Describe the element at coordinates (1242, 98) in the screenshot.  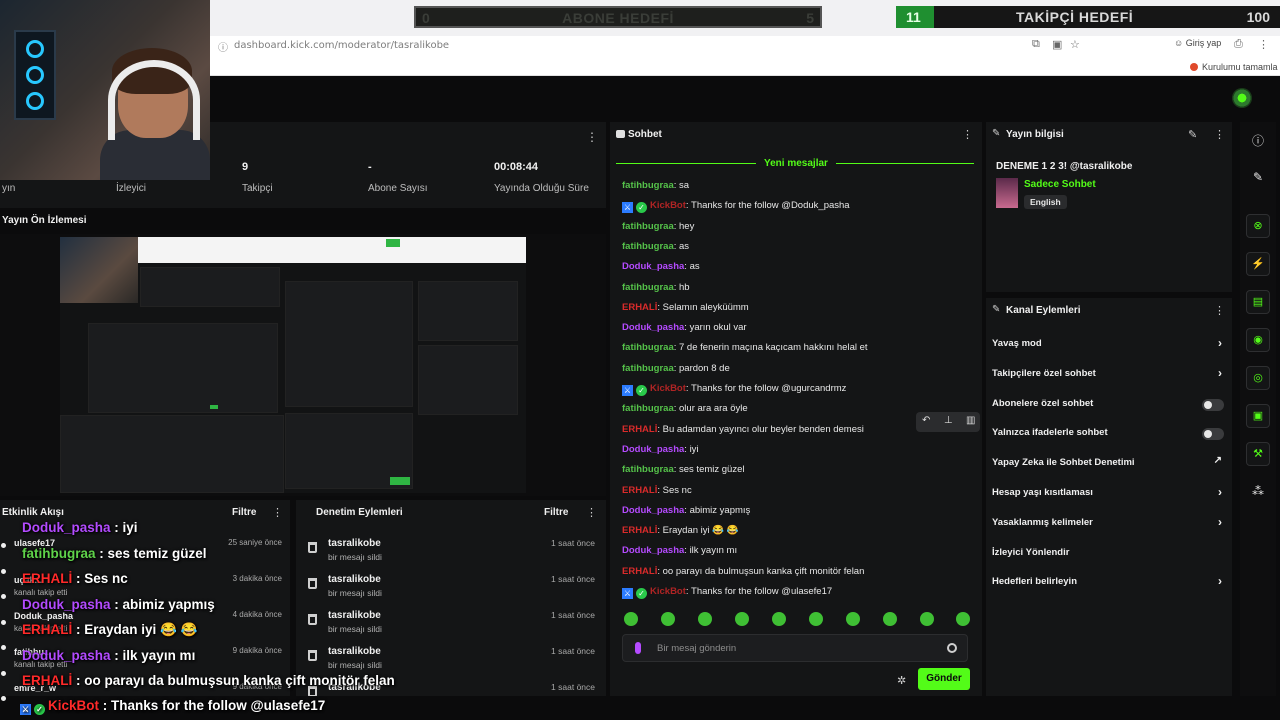
I see `avatar` at that location.